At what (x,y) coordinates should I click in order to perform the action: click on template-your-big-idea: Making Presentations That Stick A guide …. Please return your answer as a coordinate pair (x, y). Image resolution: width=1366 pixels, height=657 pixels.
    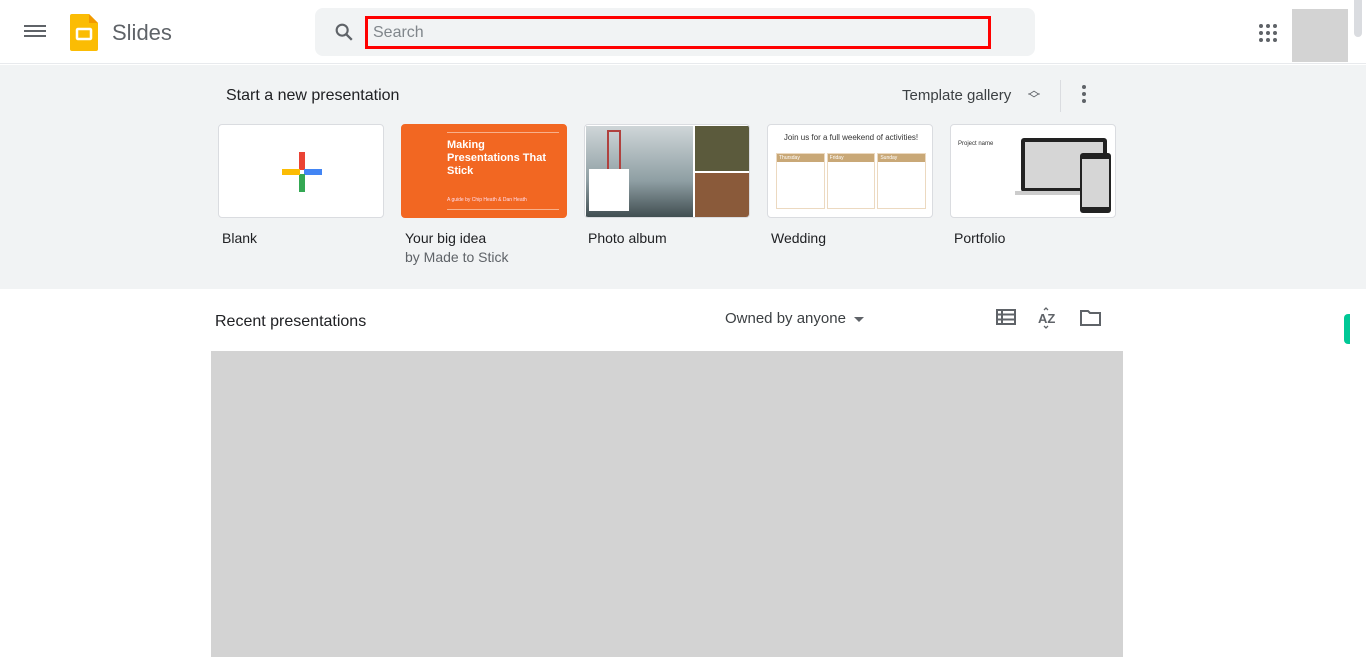
    Looking at the image, I should click on (484, 194).